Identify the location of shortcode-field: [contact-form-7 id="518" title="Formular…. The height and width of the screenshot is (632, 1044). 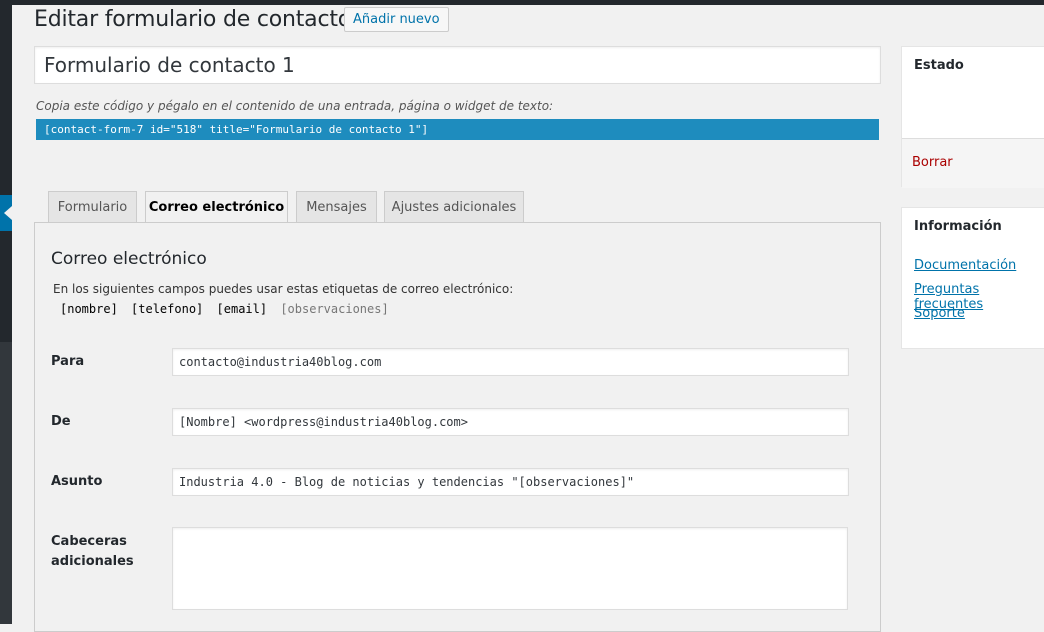
(457, 129).